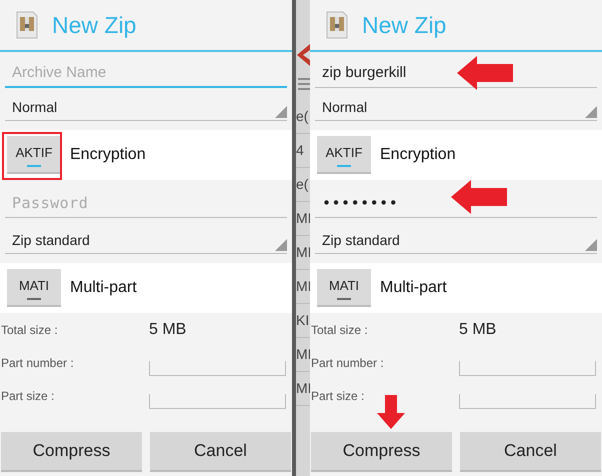  Describe the element at coordinates (303, 55) in the screenshot. I see `chevron-icon` at that location.